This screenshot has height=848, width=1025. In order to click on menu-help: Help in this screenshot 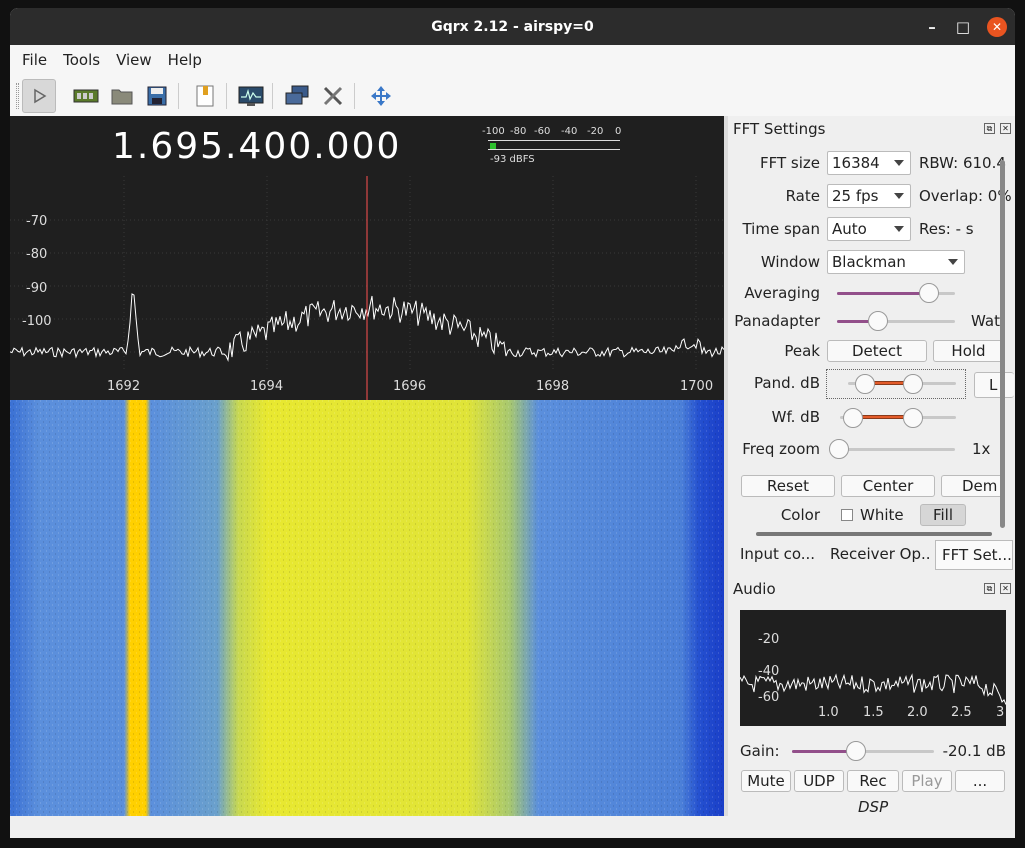, I will do `click(185, 60)`.